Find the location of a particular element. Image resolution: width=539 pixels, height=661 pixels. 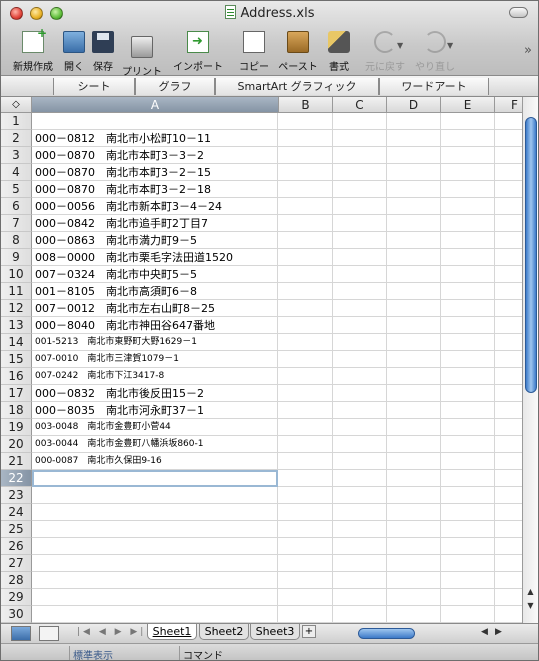

row-header: 29 is located at coordinates (16, 597).